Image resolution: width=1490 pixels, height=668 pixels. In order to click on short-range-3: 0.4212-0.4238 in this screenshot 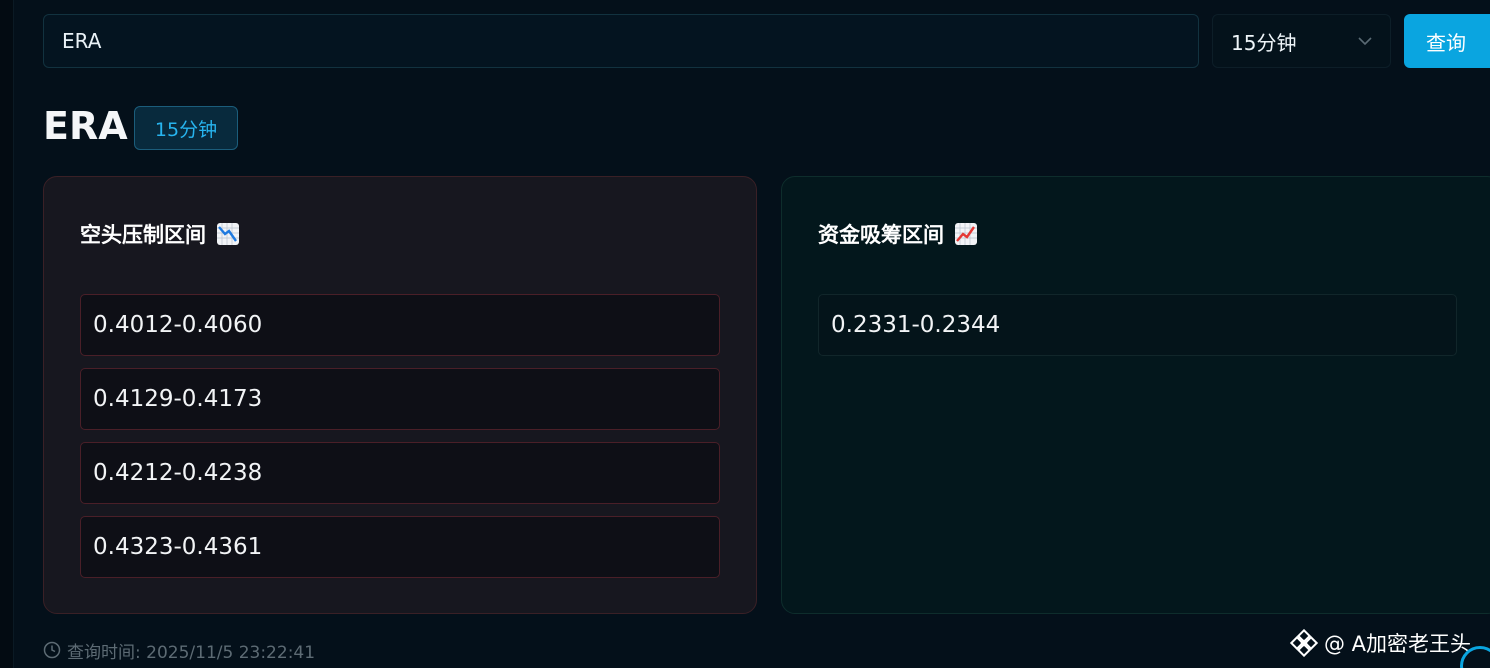, I will do `click(400, 473)`.